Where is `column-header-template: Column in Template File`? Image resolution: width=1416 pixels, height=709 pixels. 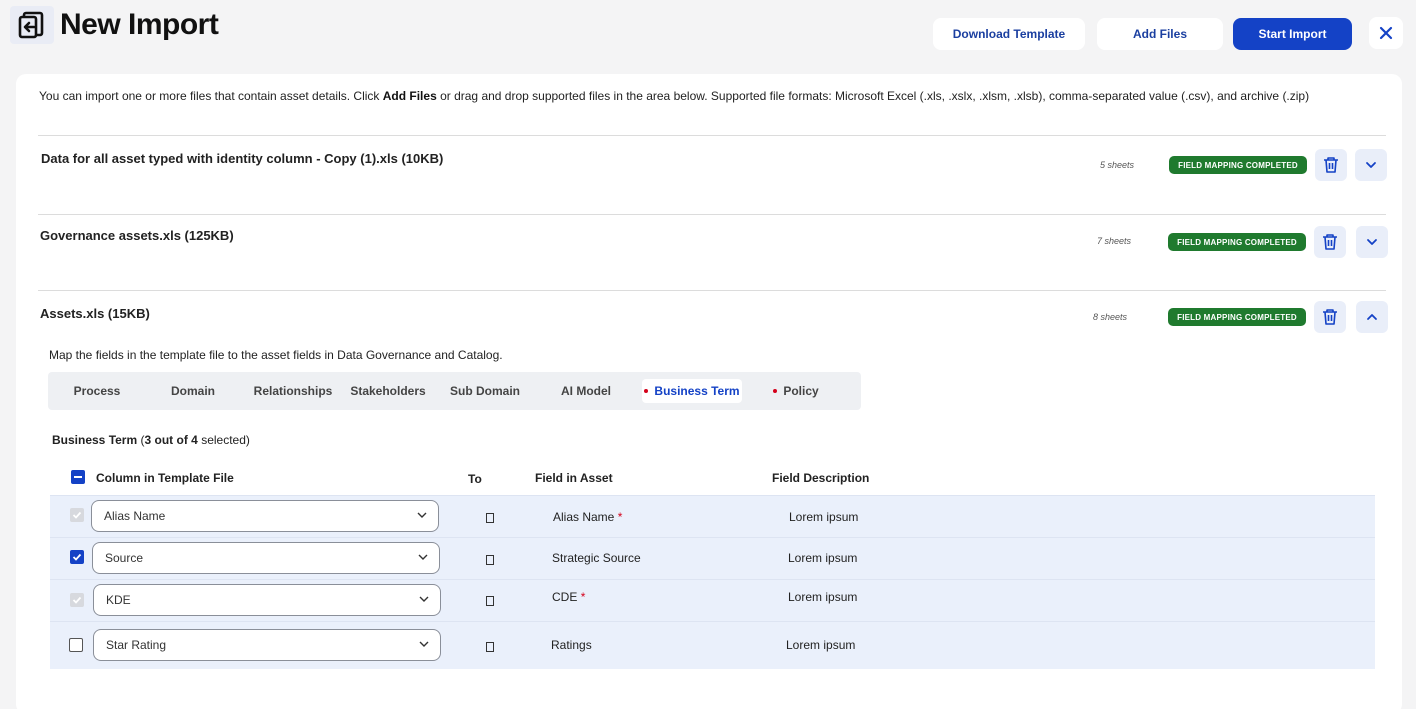
column-header-template: Column in Template File is located at coordinates (165, 478).